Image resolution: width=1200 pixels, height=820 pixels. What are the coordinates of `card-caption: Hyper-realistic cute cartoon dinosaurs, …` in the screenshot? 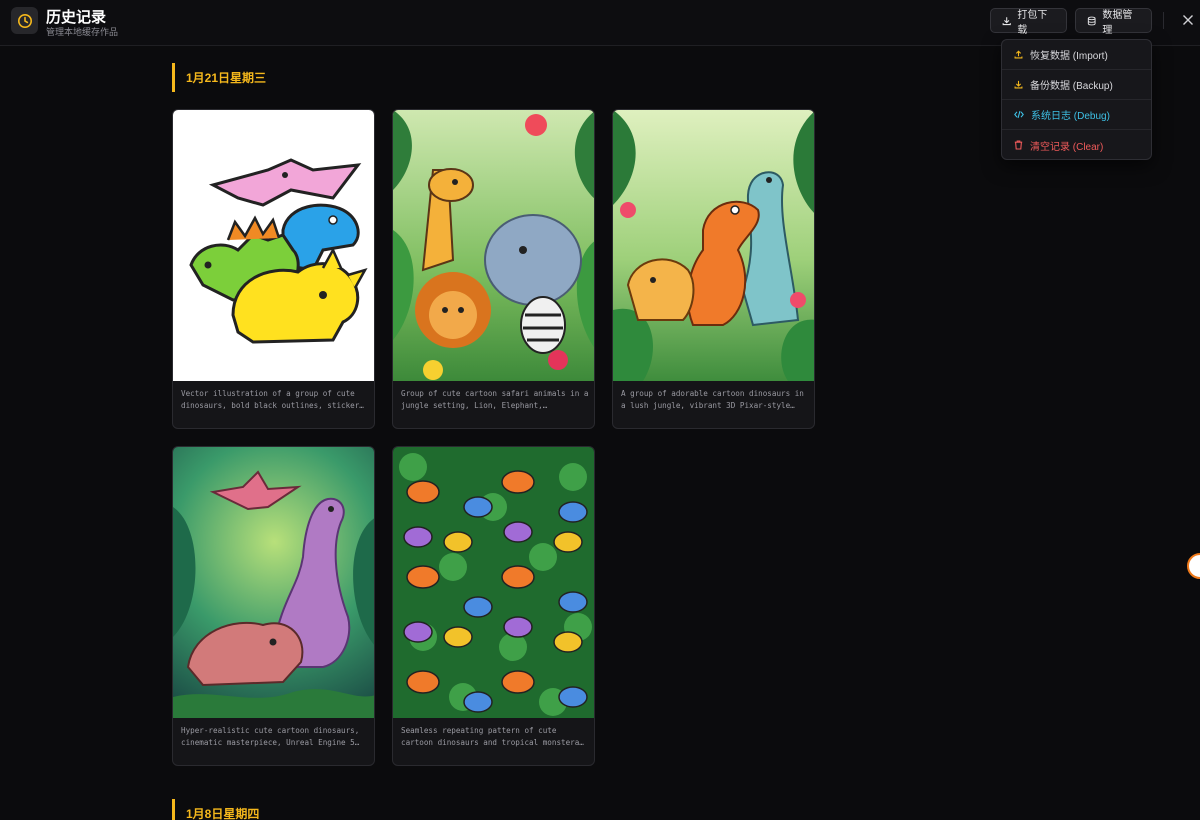 It's located at (270, 736).